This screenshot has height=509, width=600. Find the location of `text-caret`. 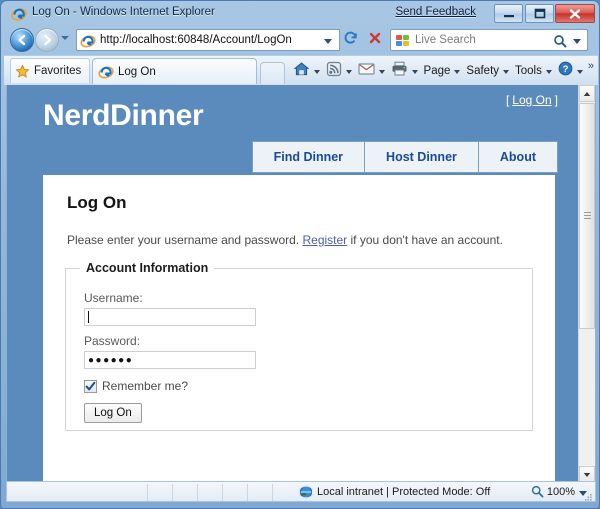

text-caret is located at coordinates (88, 317).